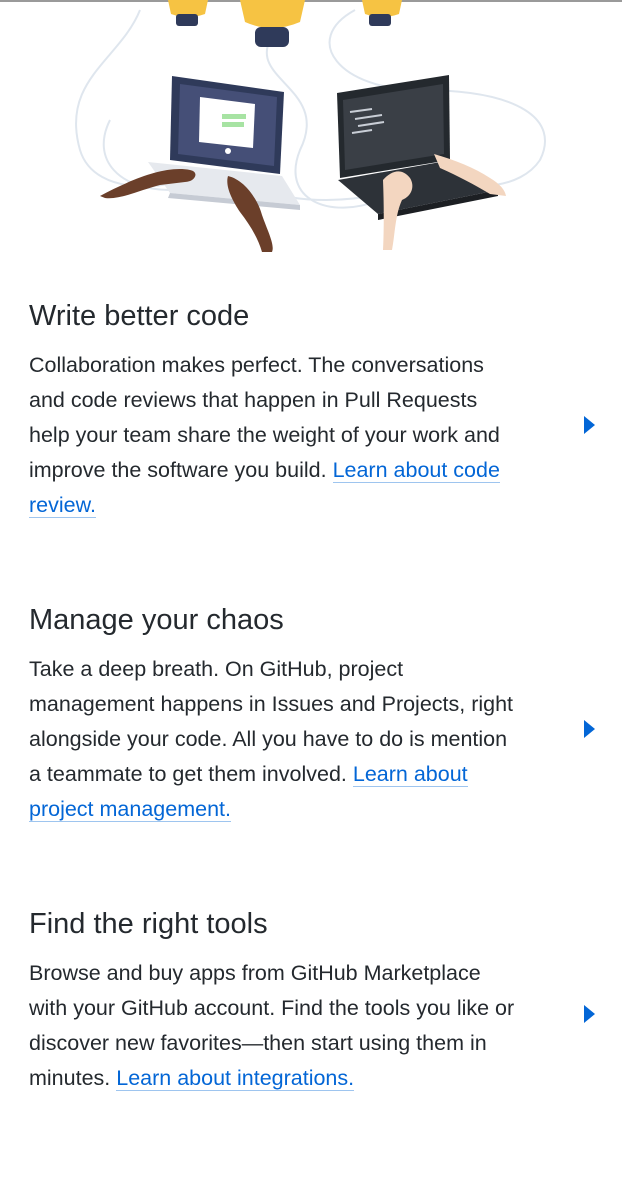 This screenshot has width=622, height=1200. I want to click on section-title: Manage your chaos, so click(156, 620).